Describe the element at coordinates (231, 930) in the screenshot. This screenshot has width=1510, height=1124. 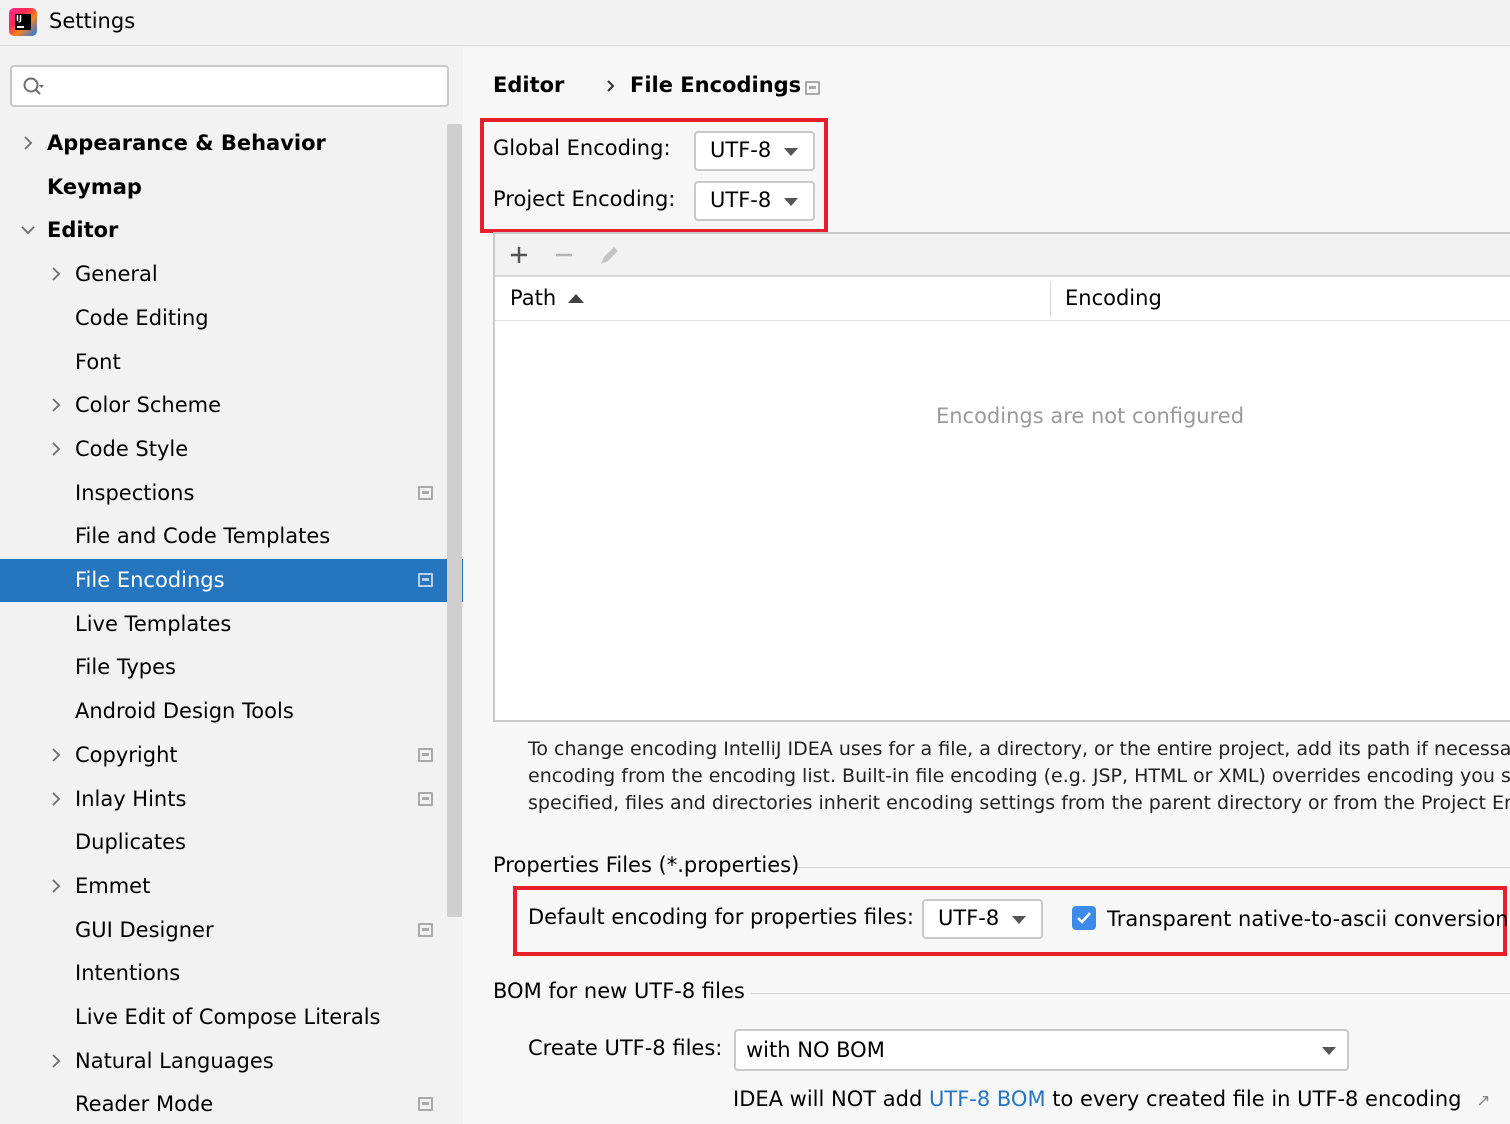
I see `sidebar-item-gui-designer: GUI Designer` at that location.